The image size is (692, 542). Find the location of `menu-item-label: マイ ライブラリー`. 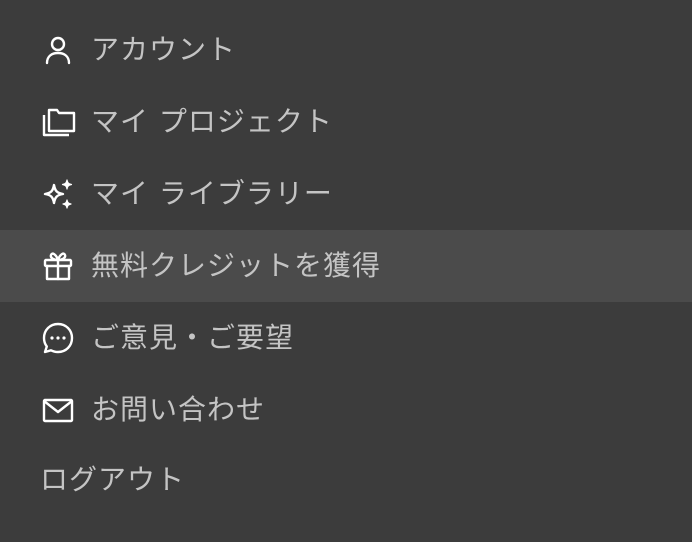

menu-item-label: マイ ライブラリー is located at coordinates (212, 193).